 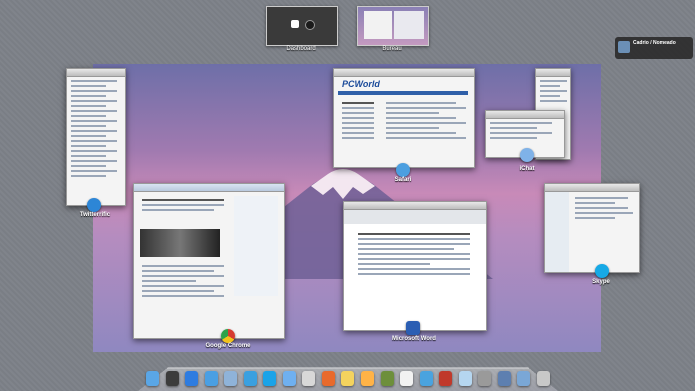 I want to click on space-bureau-label: Bureau, so click(x=392, y=49).